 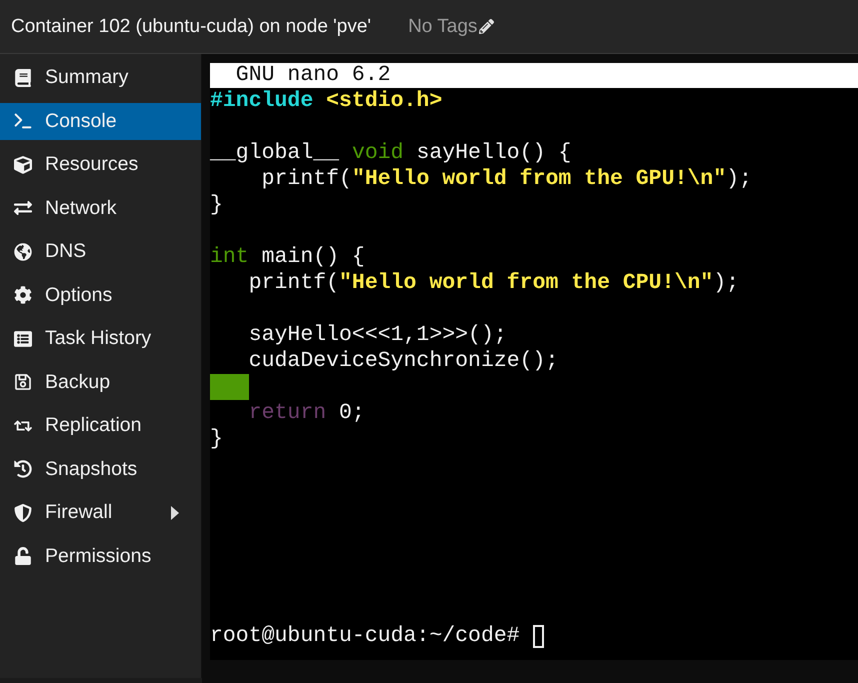 I want to click on code-line: cudaDeviceSynchronize();, so click(x=403, y=361).